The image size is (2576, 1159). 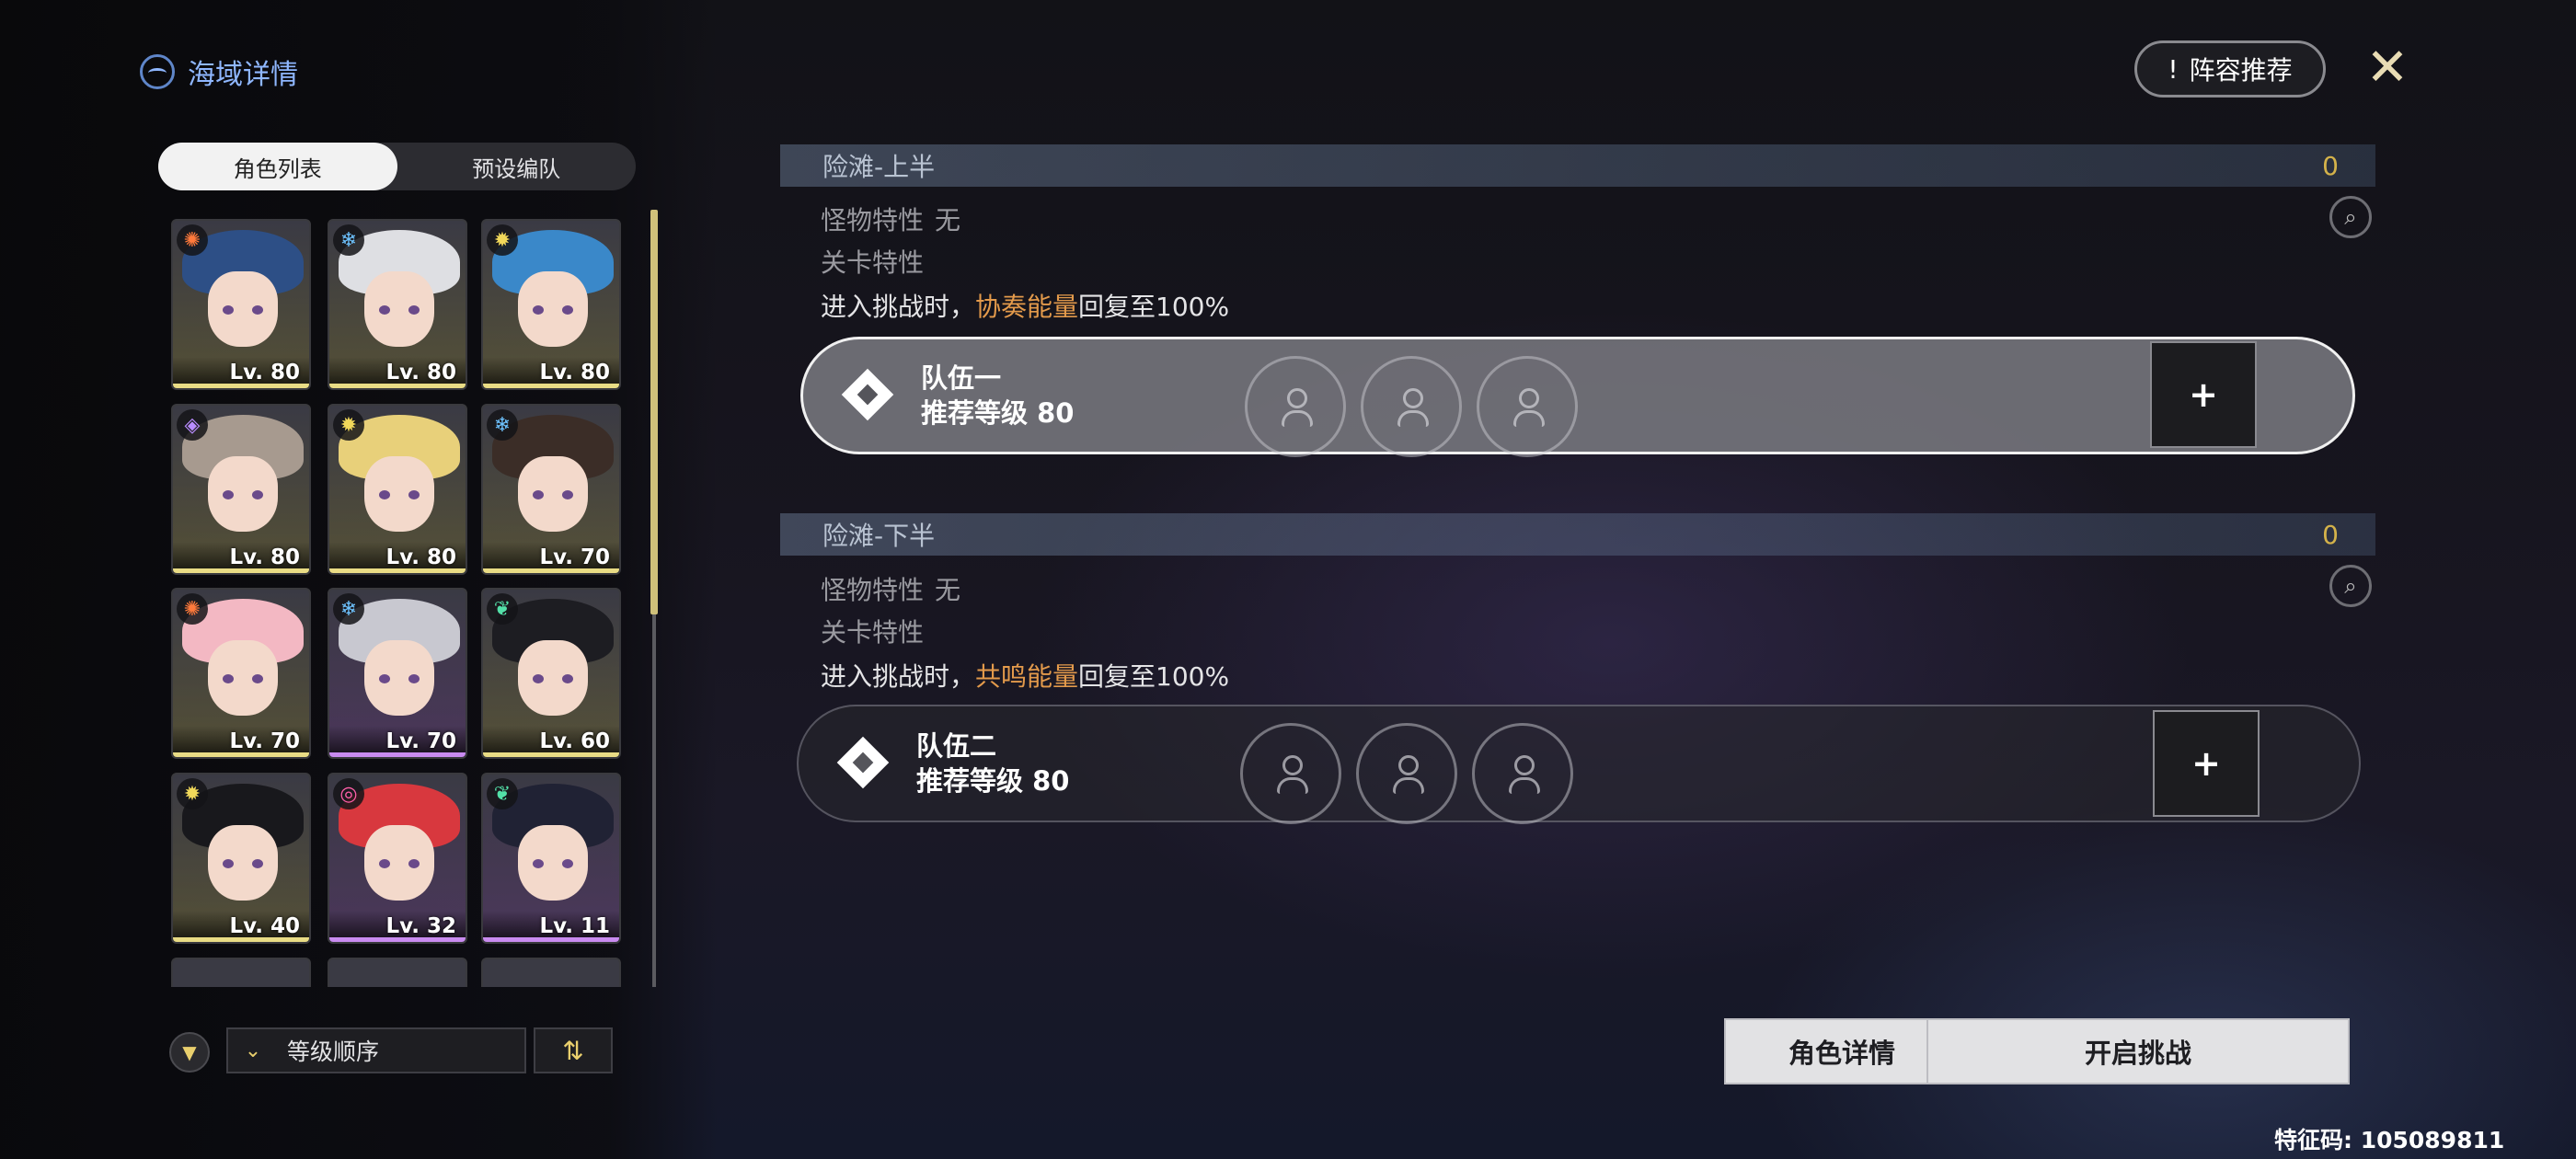 I want to click on close-icon: ✕, so click(x=2387, y=67).